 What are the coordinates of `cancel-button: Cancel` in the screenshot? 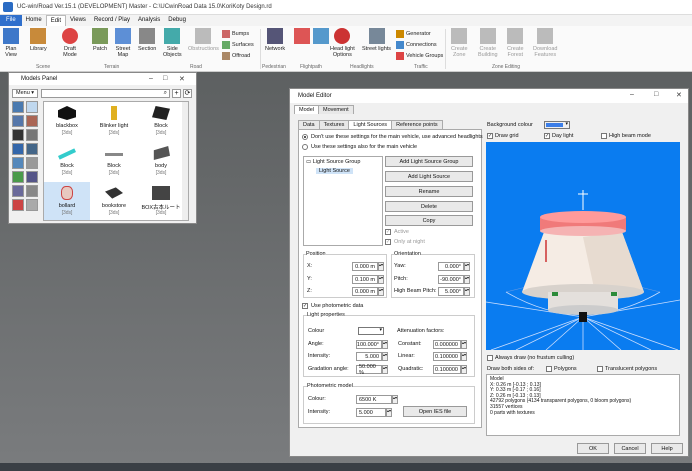 It's located at (630, 448).